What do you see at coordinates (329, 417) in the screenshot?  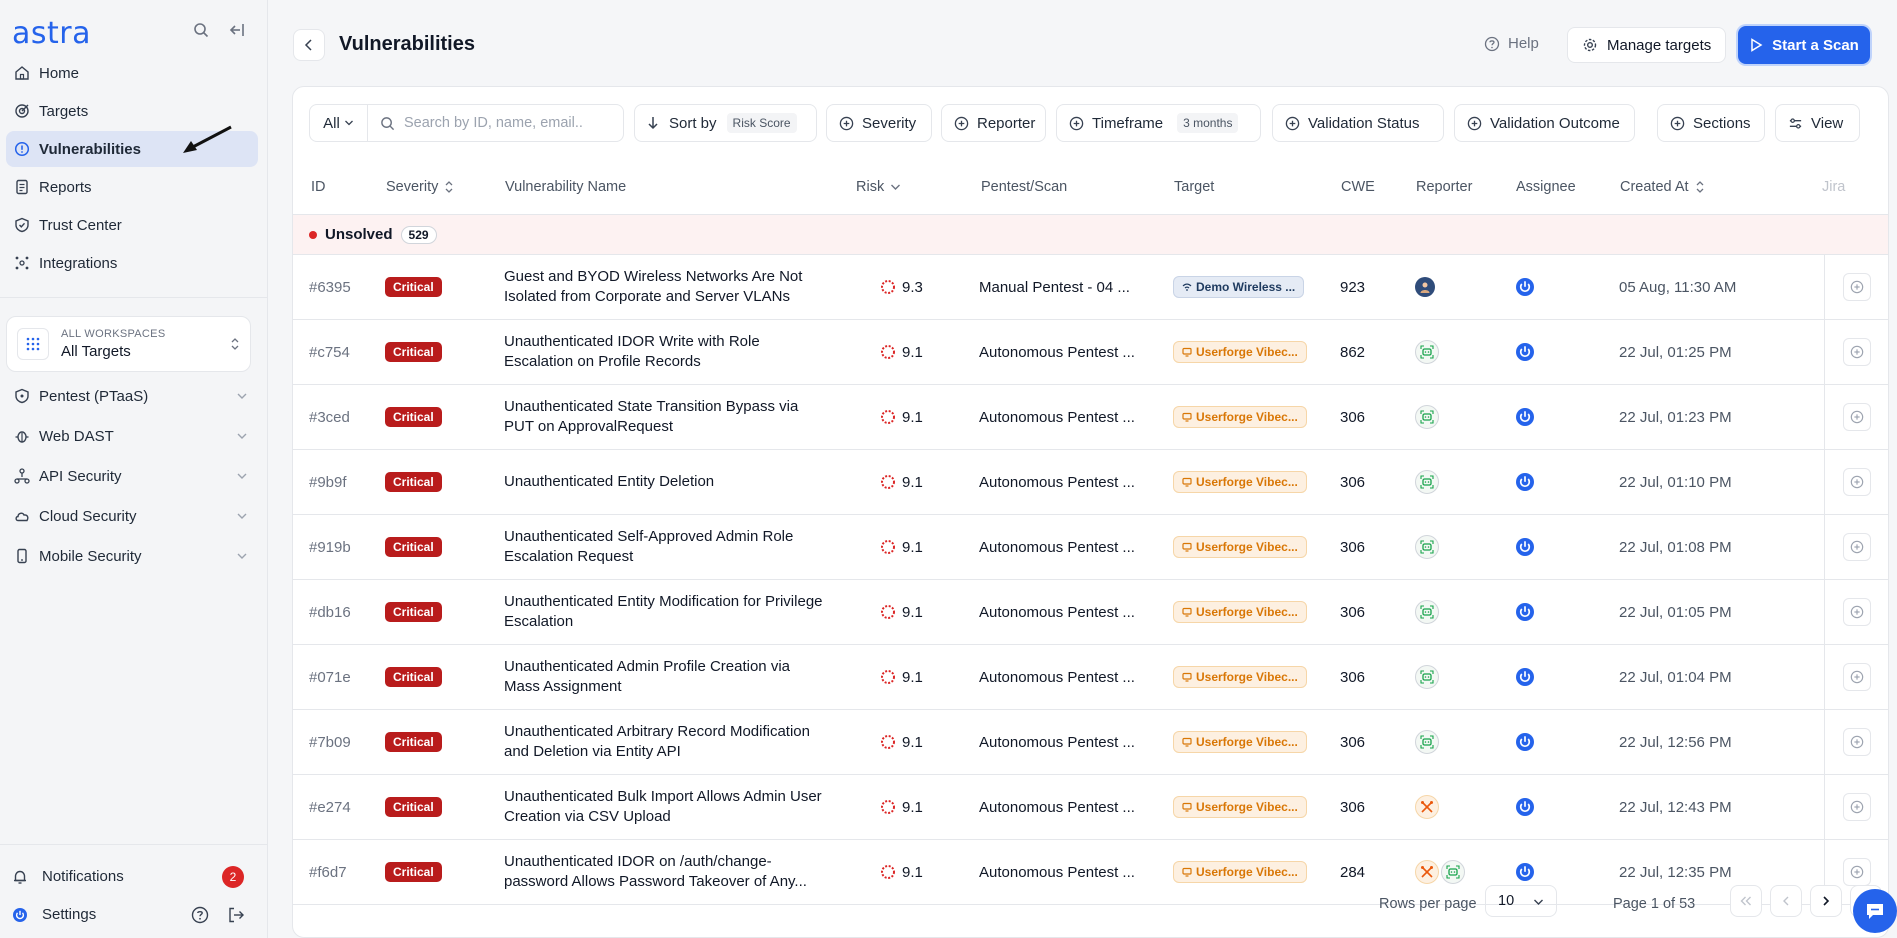 I see `vuln-id: #3ced` at bounding box center [329, 417].